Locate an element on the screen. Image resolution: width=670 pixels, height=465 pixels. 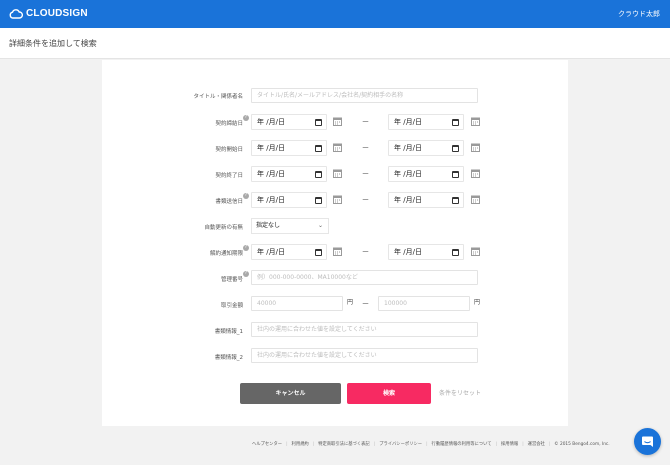
title-search-input: タイトル/氏名/メールアドレス/会社名/契約相手の名称 is located at coordinates (364, 95).